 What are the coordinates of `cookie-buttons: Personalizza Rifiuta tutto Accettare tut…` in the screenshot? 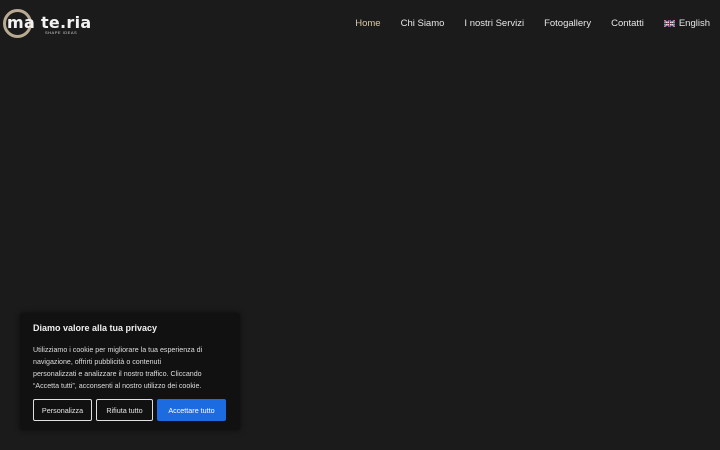 It's located at (130, 410).